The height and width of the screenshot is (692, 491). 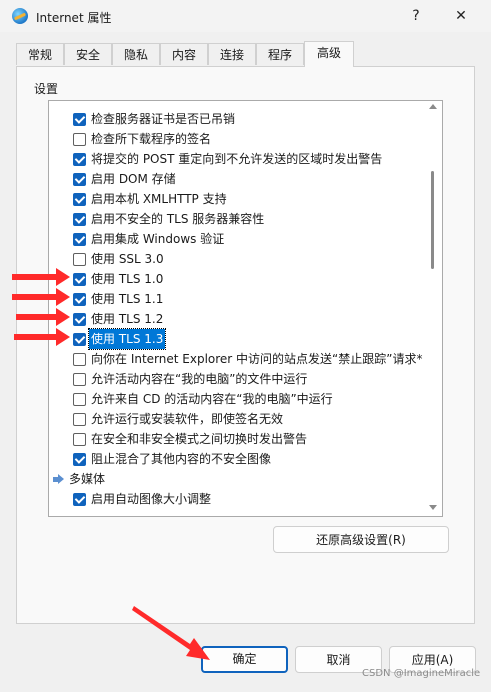 What do you see at coordinates (43, 317) in the screenshot?
I see `arrow-tls12-icon` at bounding box center [43, 317].